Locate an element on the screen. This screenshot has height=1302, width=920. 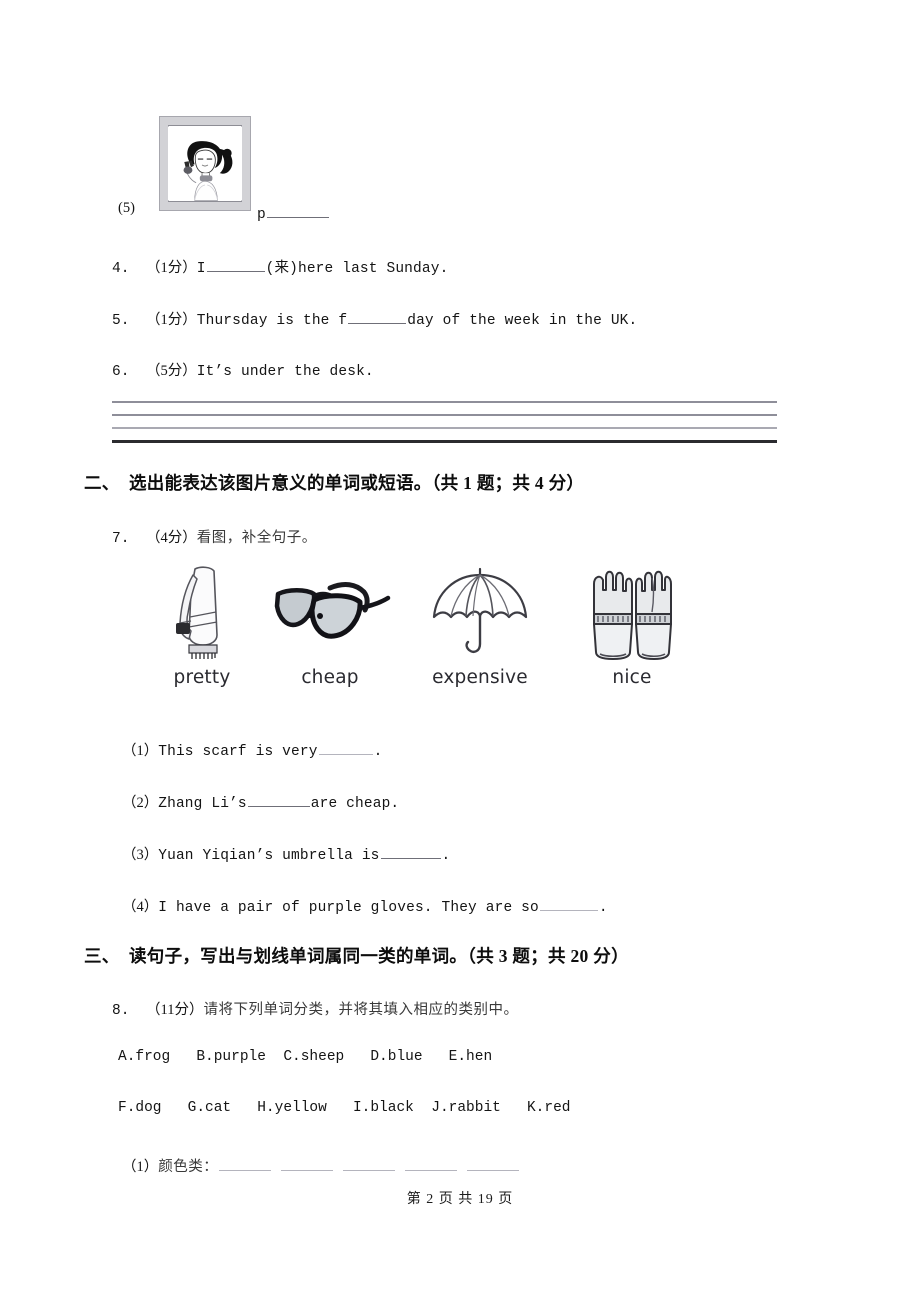
question-7-subitem-3: （3） Yuan Yiqian’s umbrella is . is located at coordinates (286, 853).